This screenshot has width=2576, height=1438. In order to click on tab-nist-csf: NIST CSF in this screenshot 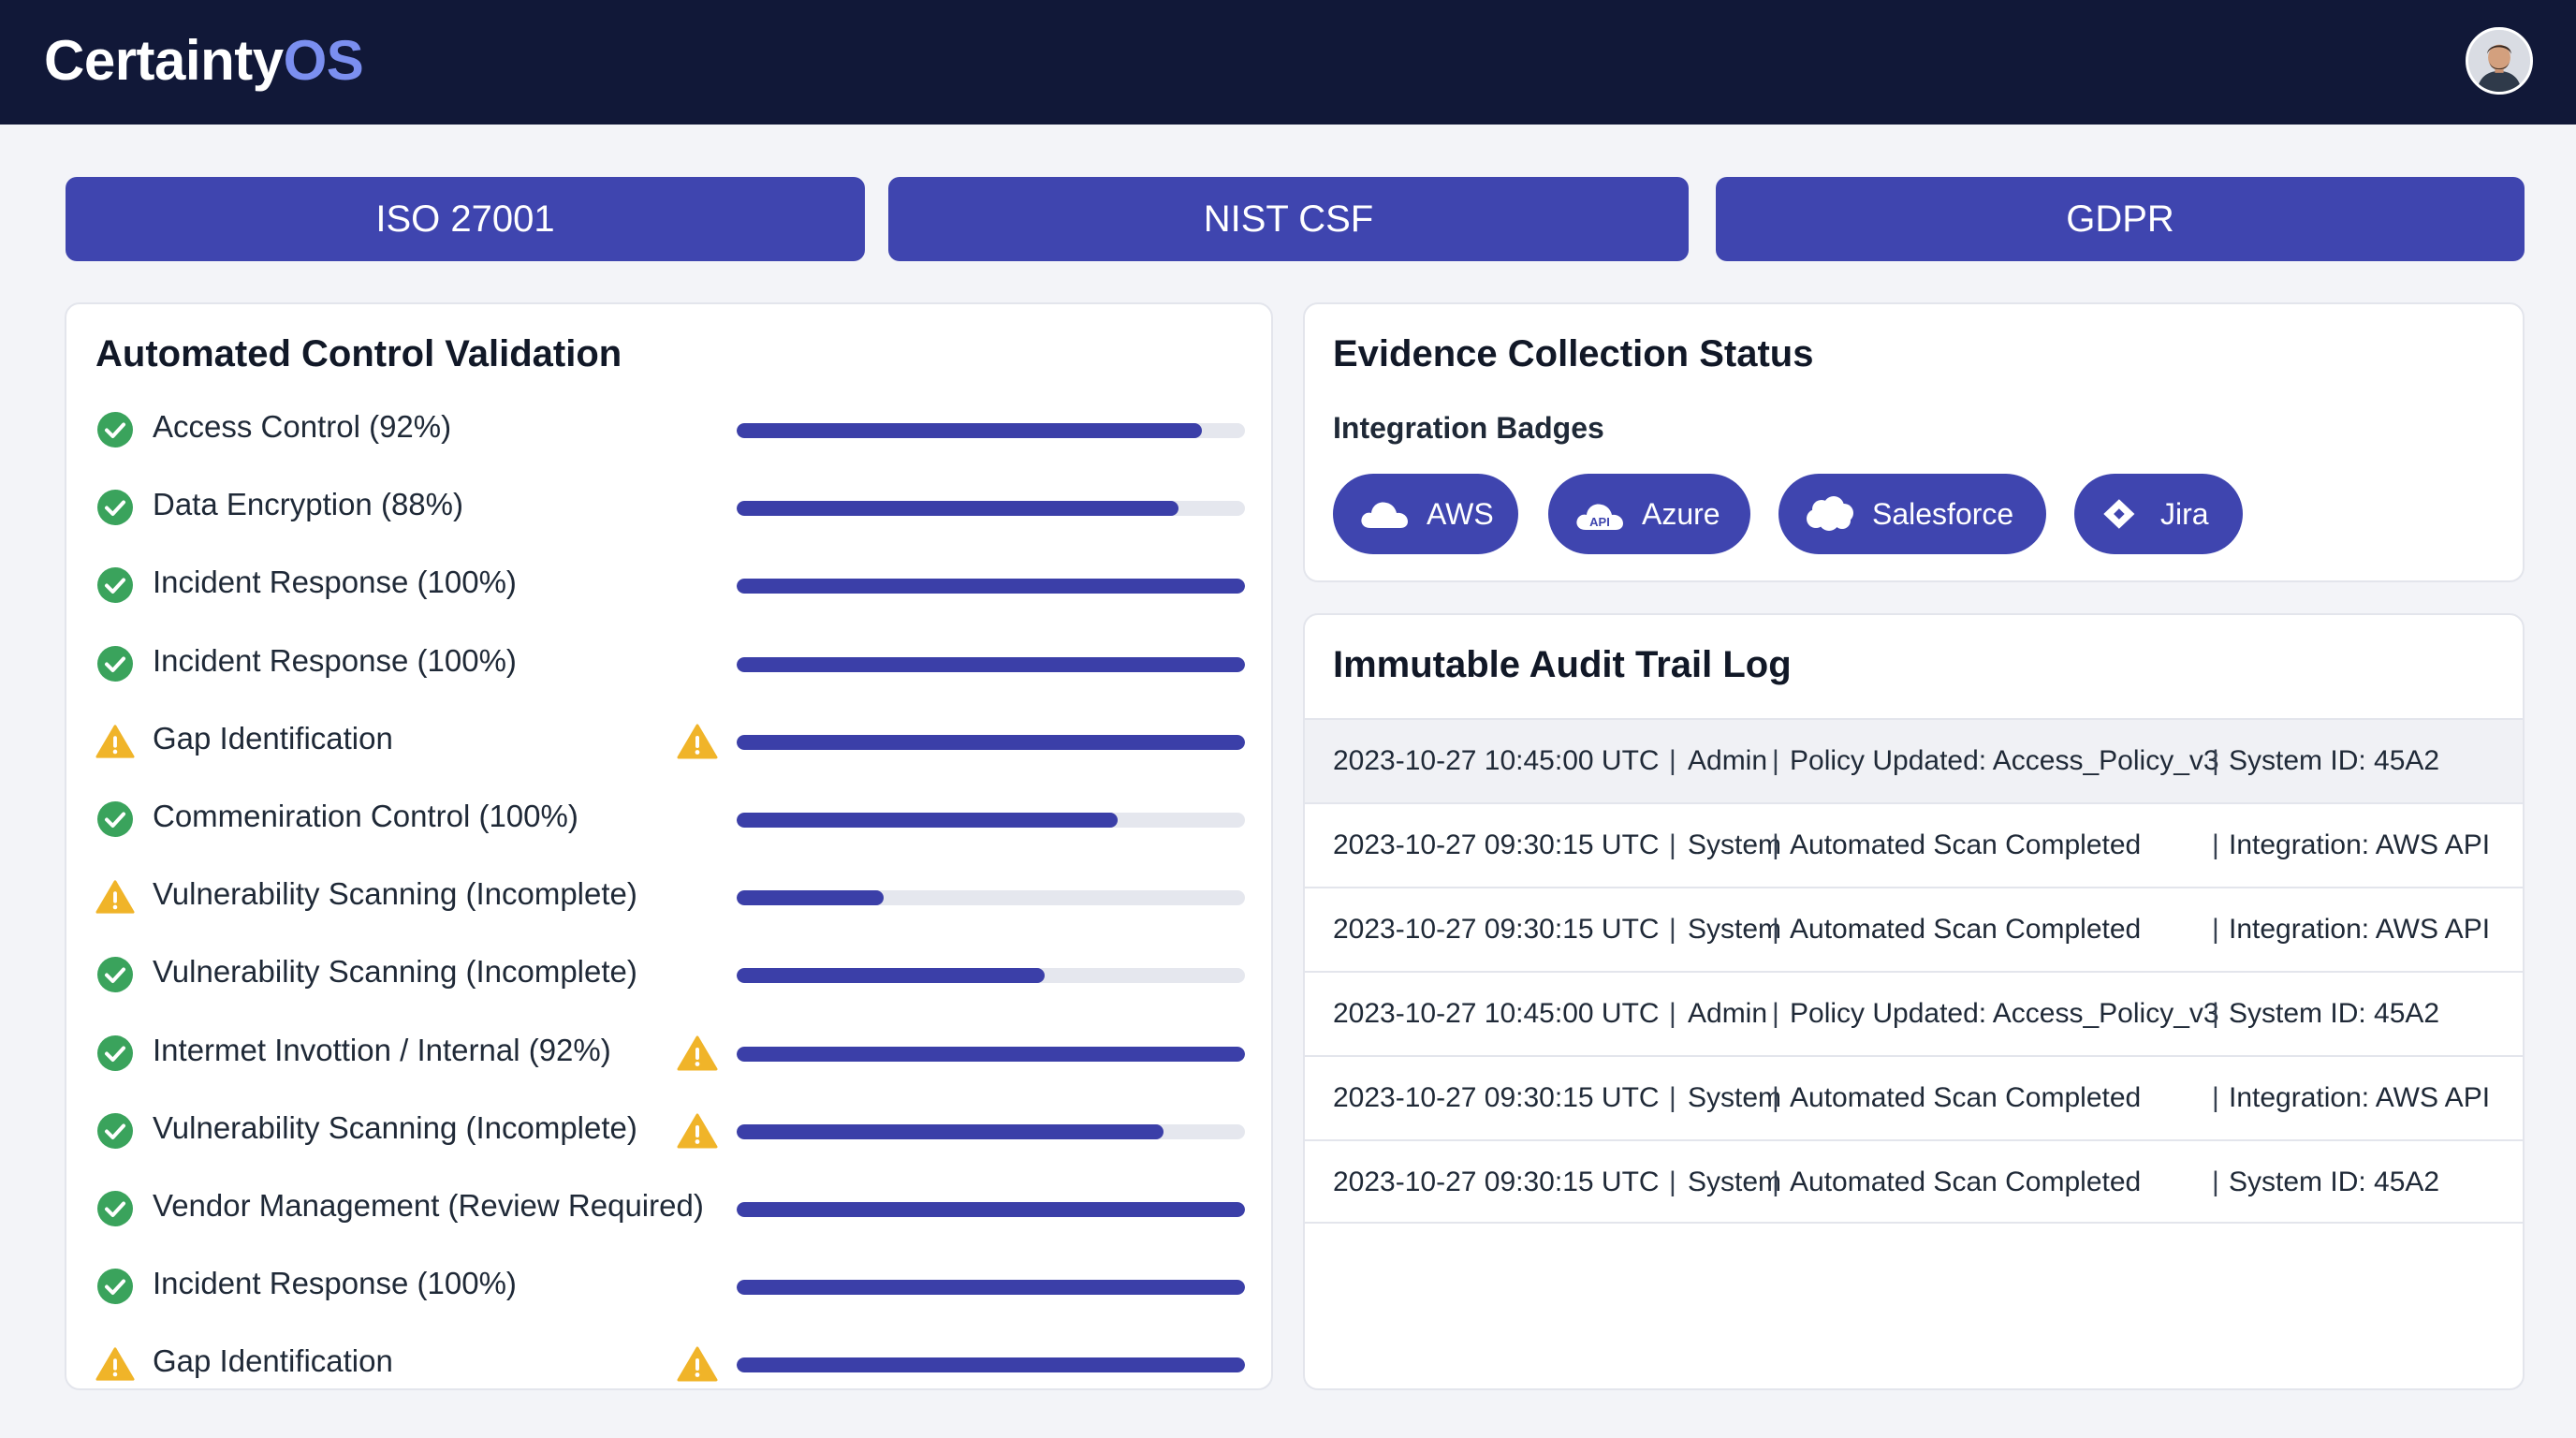, I will do `click(1288, 219)`.